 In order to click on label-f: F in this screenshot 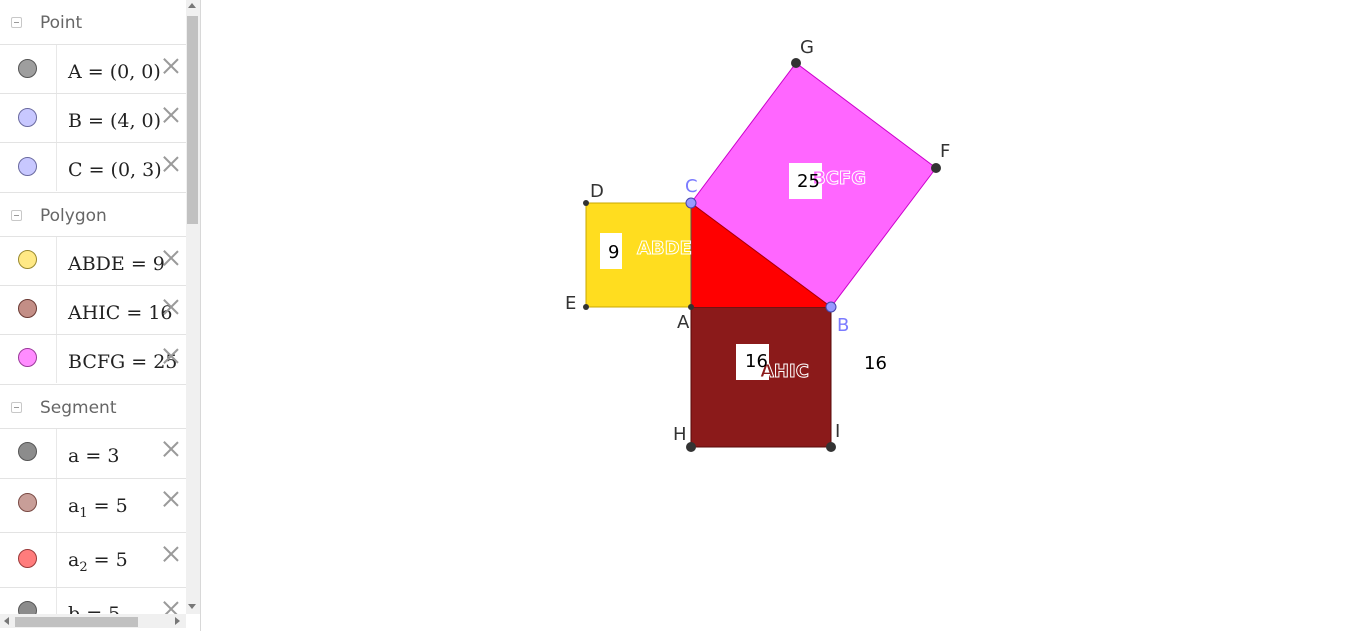, I will do `click(945, 151)`.